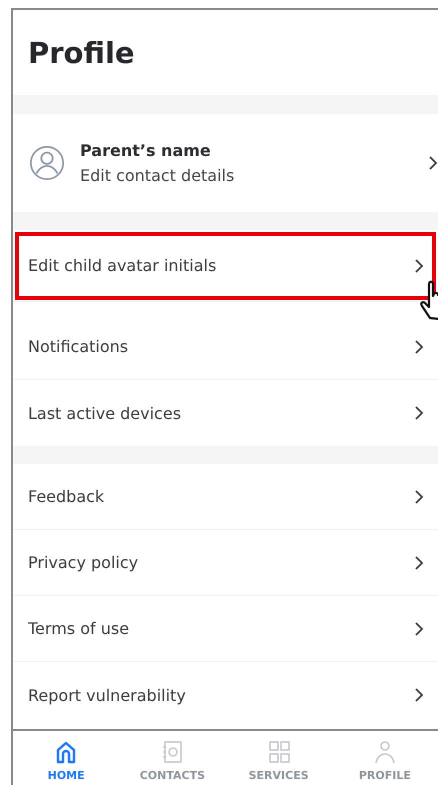 The width and height of the screenshot is (438, 785). What do you see at coordinates (225, 163) in the screenshot?
I see `account-row: Parent’s name Edit contact details` at bounding box center [225, 163].